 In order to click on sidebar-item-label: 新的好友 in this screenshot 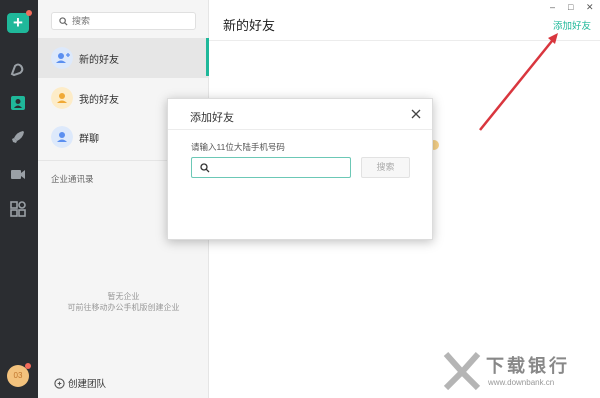, I will do `click(99, 60)`.